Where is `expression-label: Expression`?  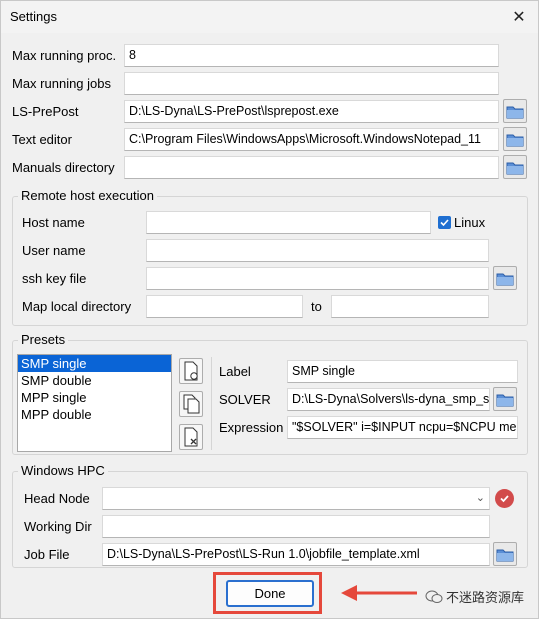 expression-label: Expression is located at coordinates (251, 427).